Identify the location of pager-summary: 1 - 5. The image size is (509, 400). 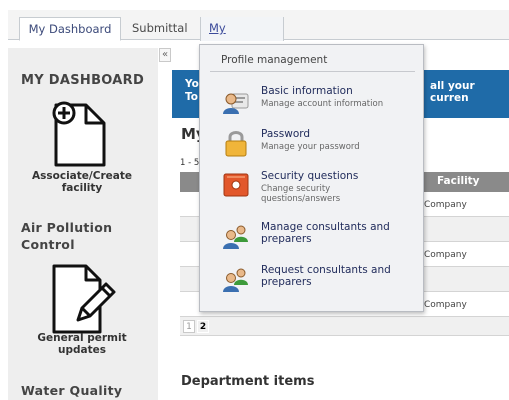
(190, 163).